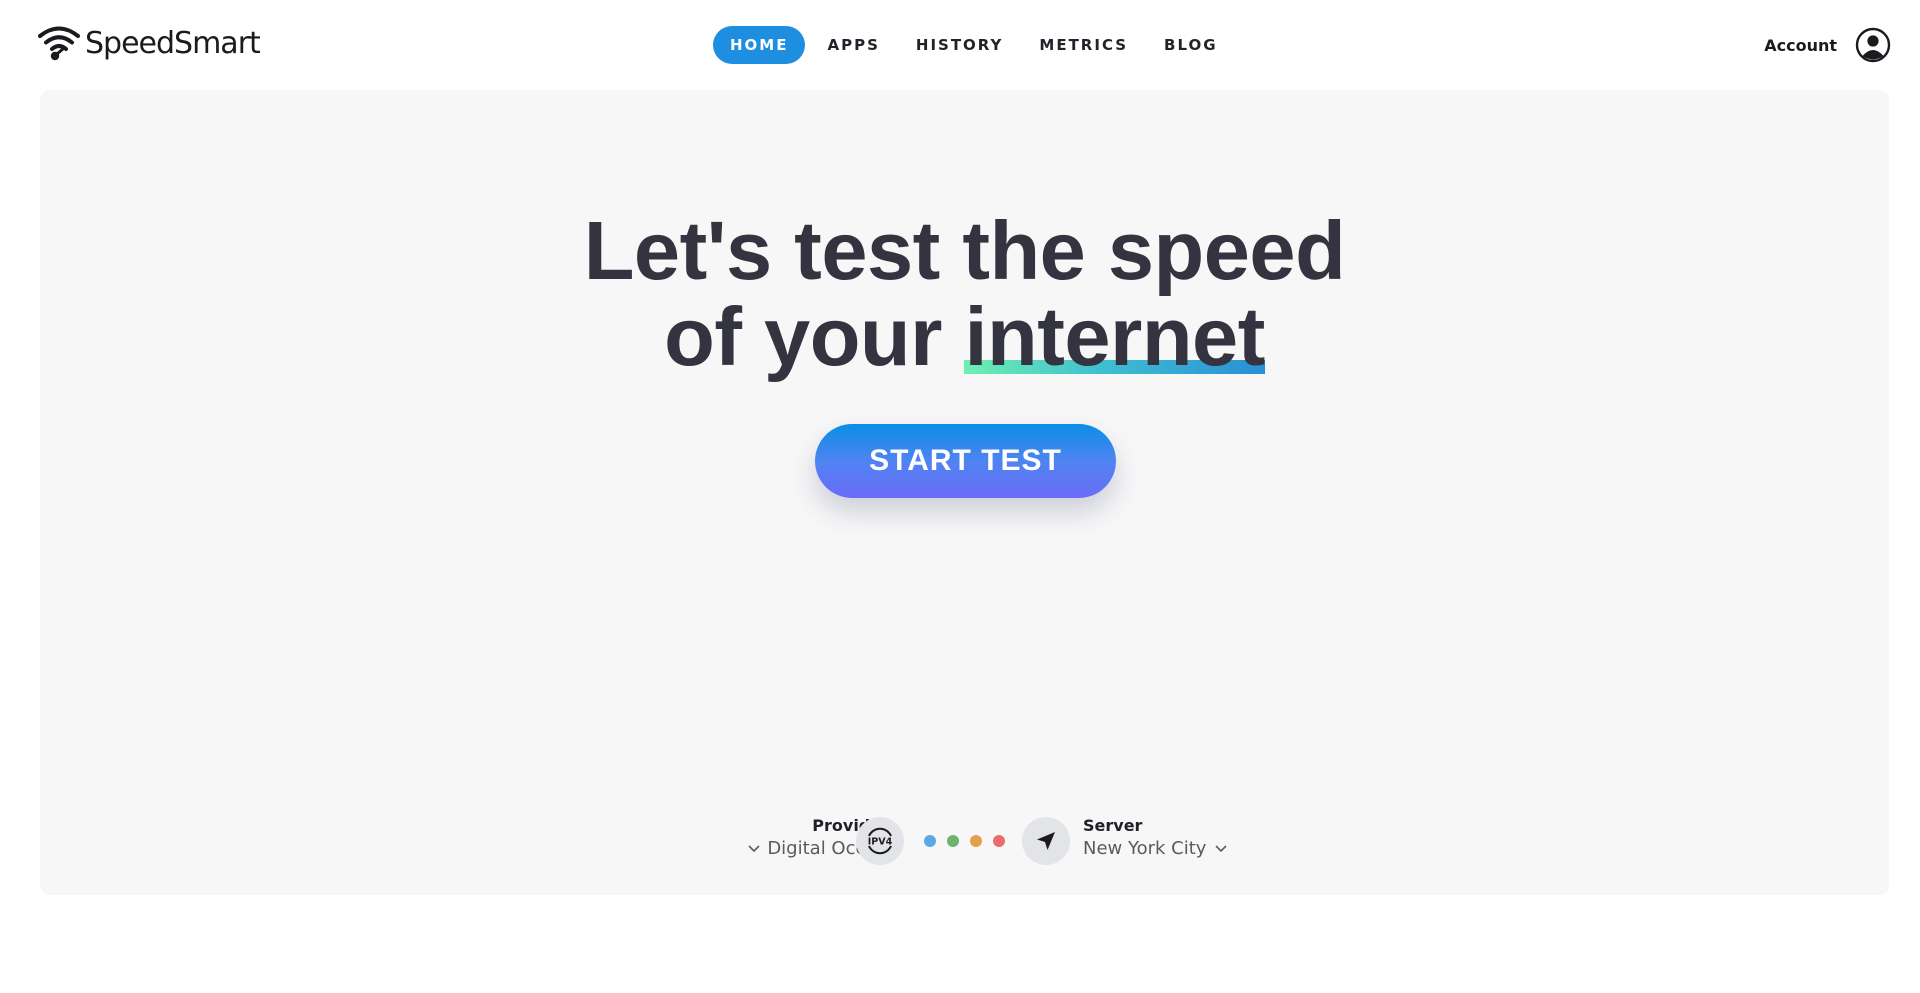  I want to click on server-selector: Server New York City, so click(1155, 838).